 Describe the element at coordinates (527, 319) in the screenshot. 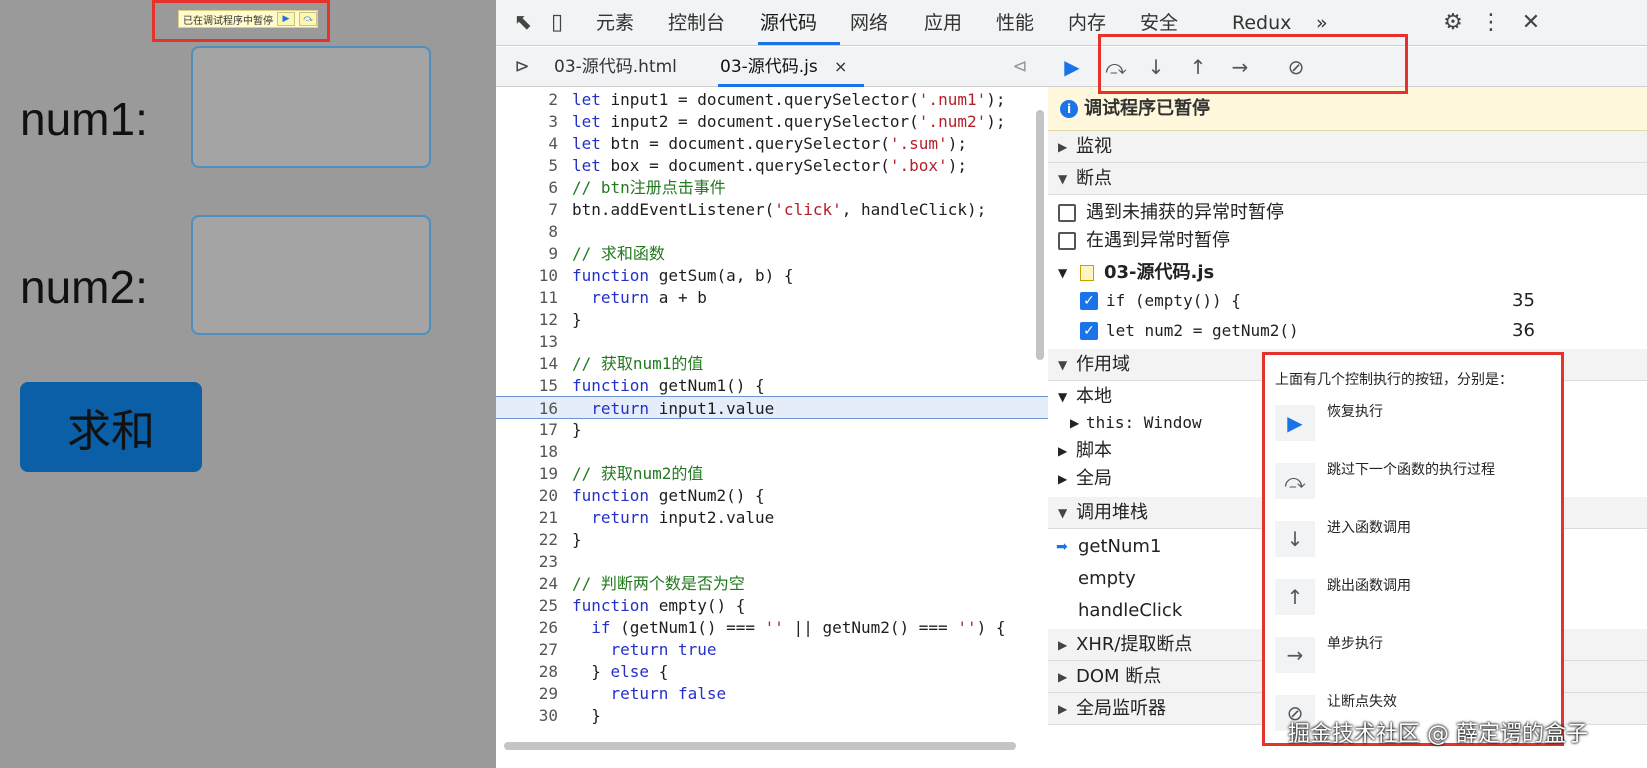

I see `line-number: 12` at that location.